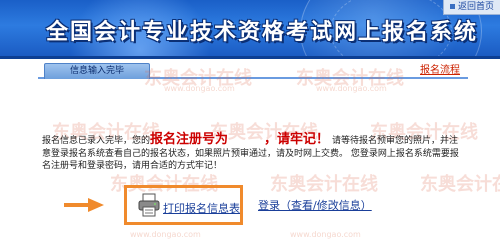 The height and width of the screenshot is (241, 500). I want to click on home-link: 返回首页, so click(471, 7).